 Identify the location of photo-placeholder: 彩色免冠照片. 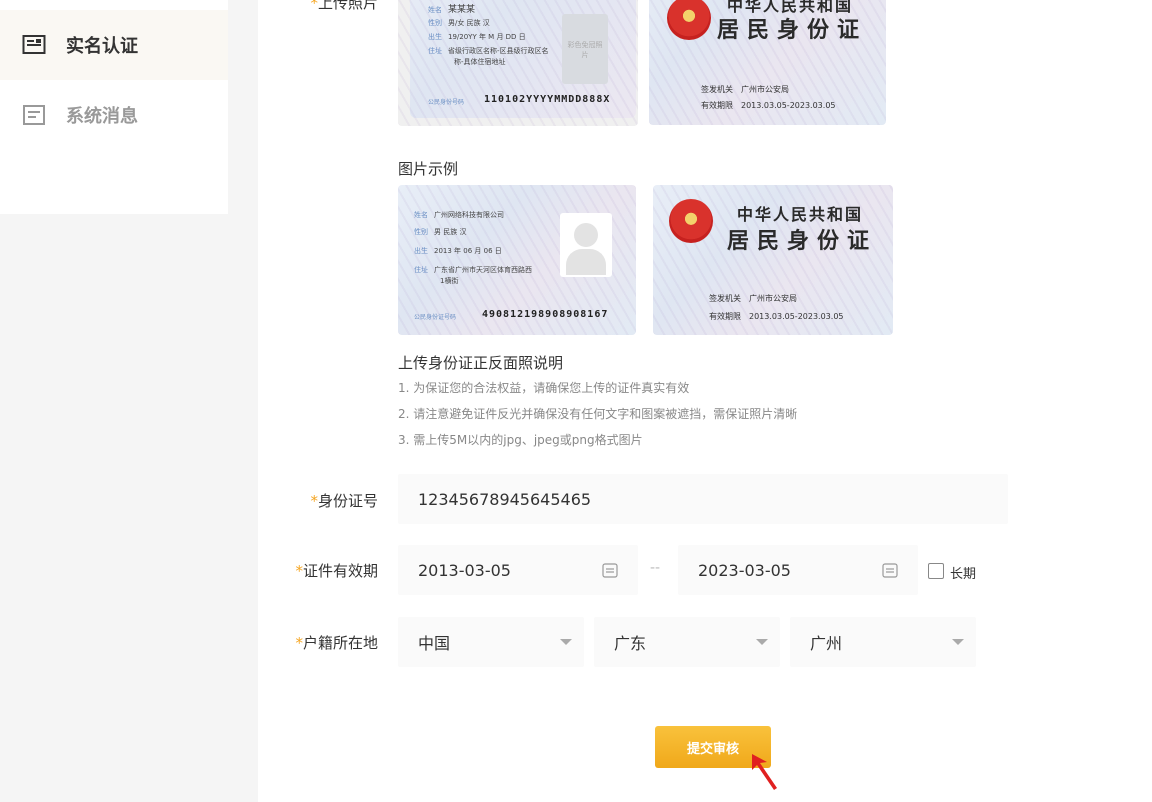
(585, 49).